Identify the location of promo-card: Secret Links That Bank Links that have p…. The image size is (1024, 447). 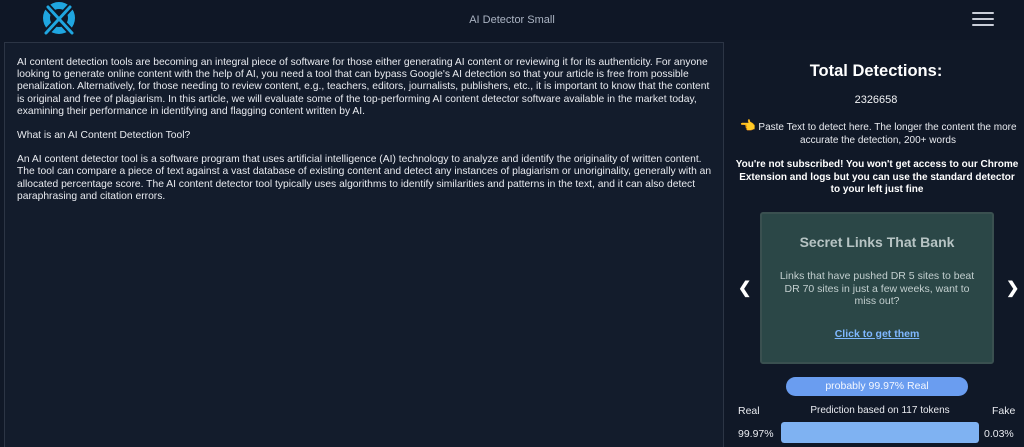
(877, 288).